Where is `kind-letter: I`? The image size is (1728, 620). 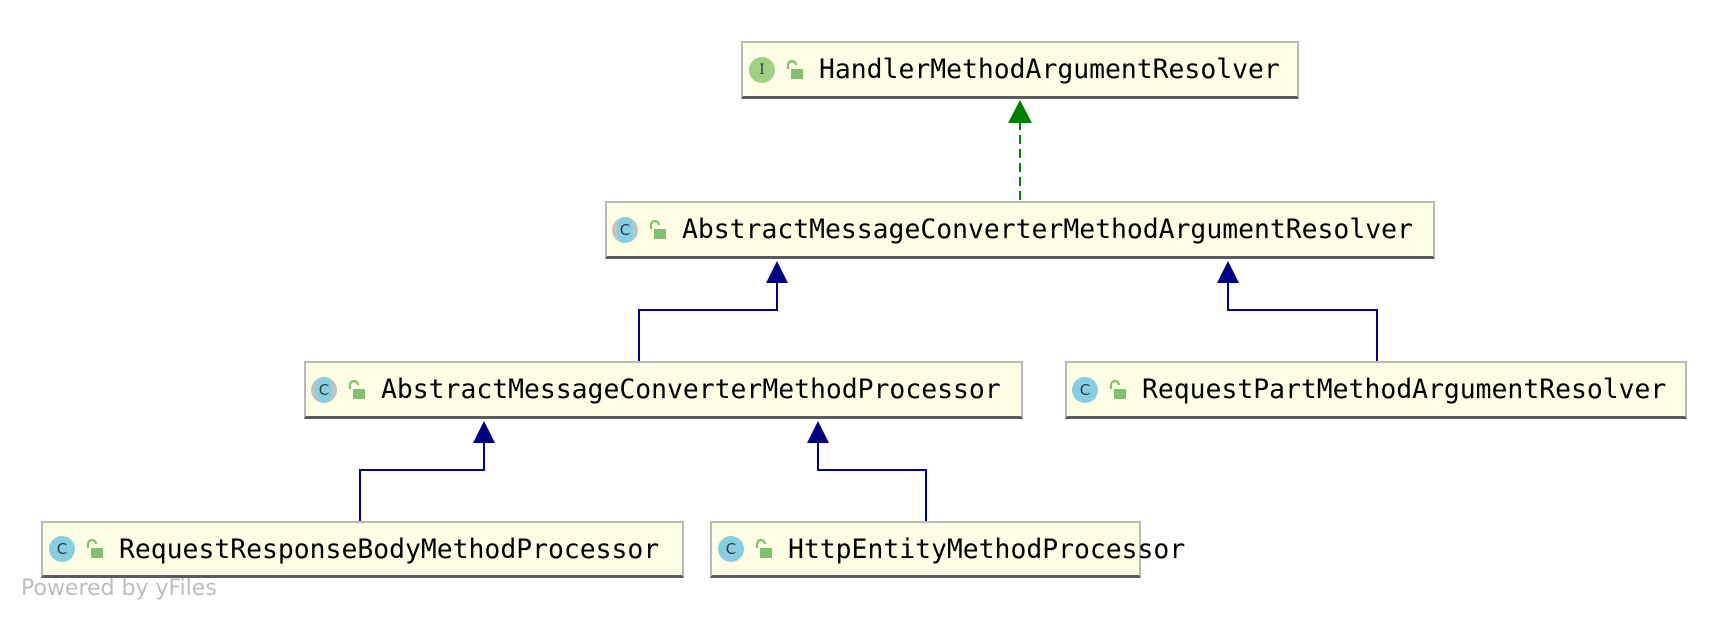 kind-letter: I is located at coordinates (762, 69).